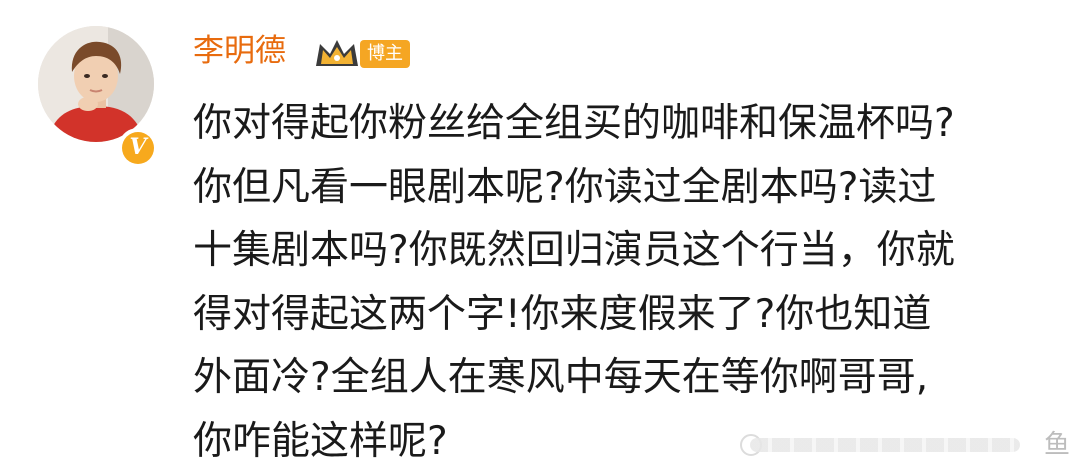 This screenshot has height=473, width=1080. What do you see at coordinates (385, 54) in the screenshot?
I see `blogger-badge: 博主` at bounding box center [385, 54].